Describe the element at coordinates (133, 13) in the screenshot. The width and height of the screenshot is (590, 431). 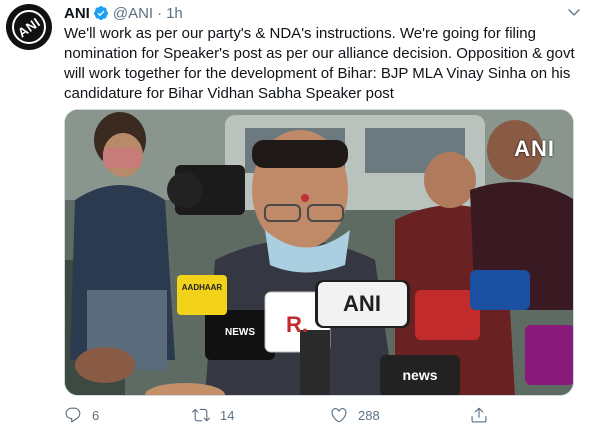
I see `author-handle: @ANI` at that location.